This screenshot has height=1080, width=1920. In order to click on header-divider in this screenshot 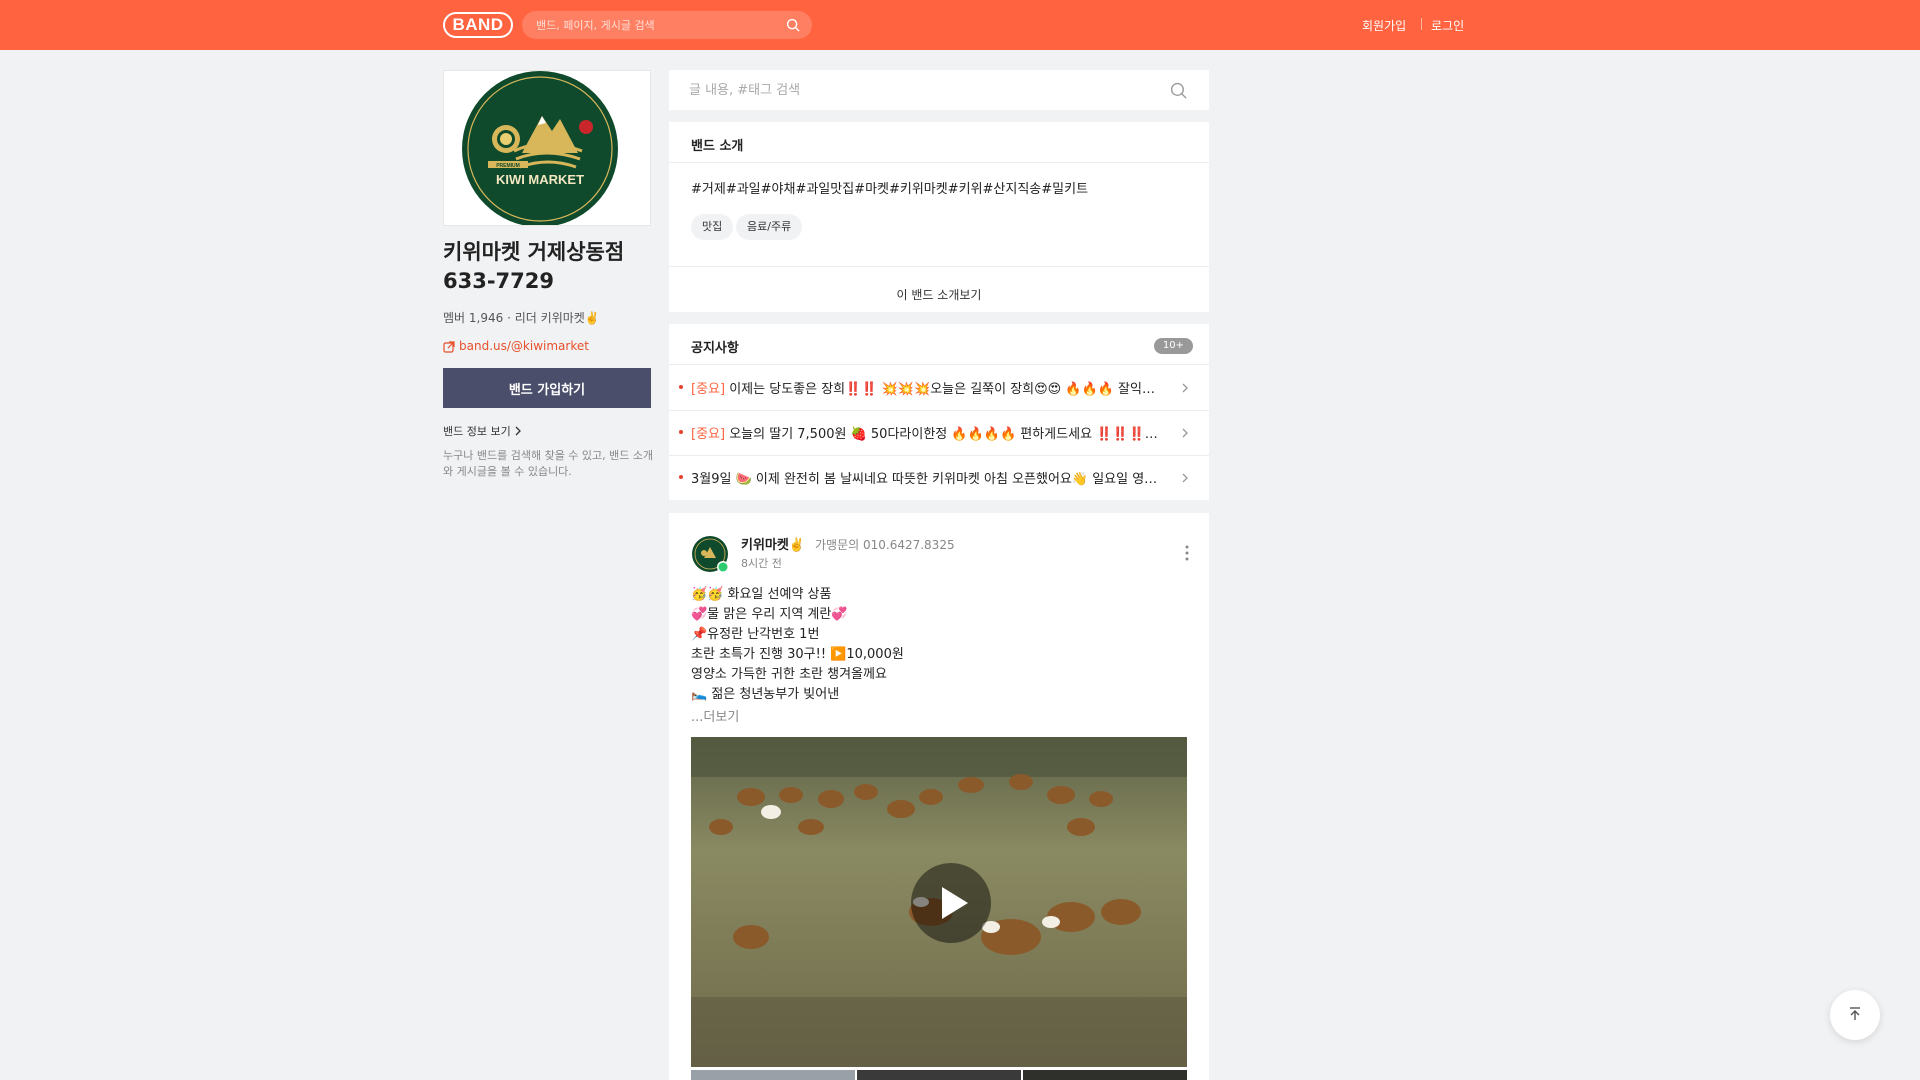, I will do `click(1421, 24)`.